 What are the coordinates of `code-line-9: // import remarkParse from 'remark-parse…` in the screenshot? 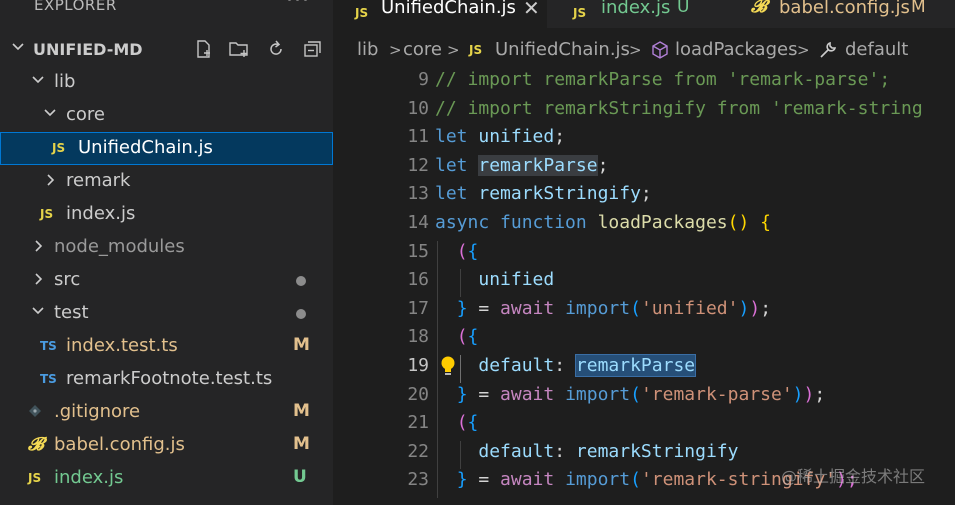 It's located at (663, 79).